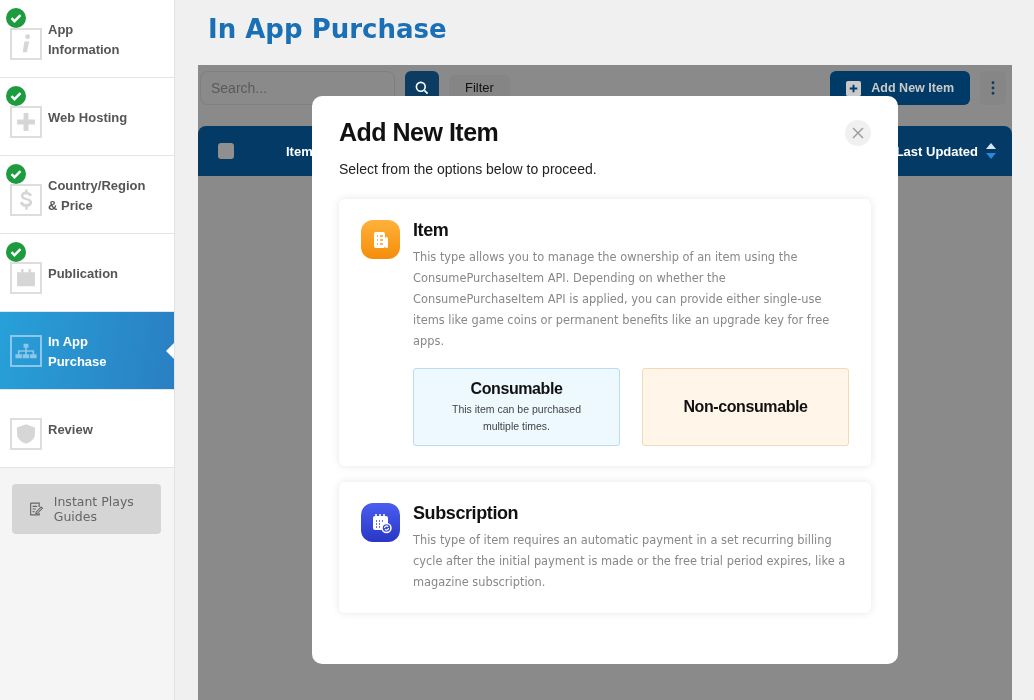  I want to click on sidebar-item: Review, so click(87, 429).